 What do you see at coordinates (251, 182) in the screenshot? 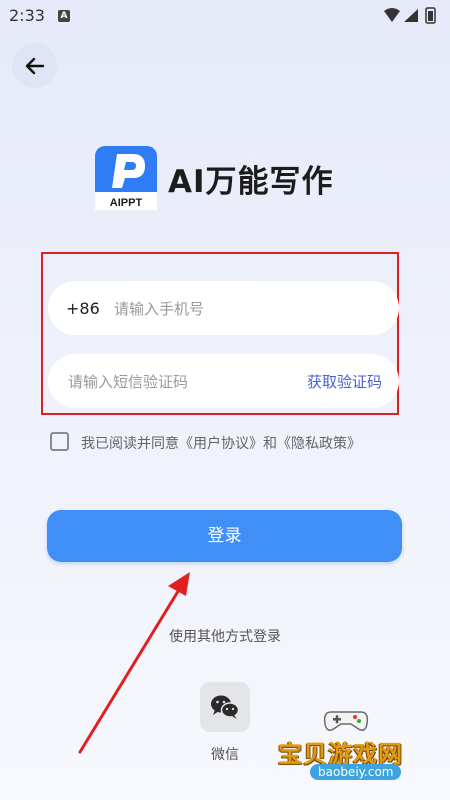
I see `app-title: AI万能写作` at bounding box center [251, 182].